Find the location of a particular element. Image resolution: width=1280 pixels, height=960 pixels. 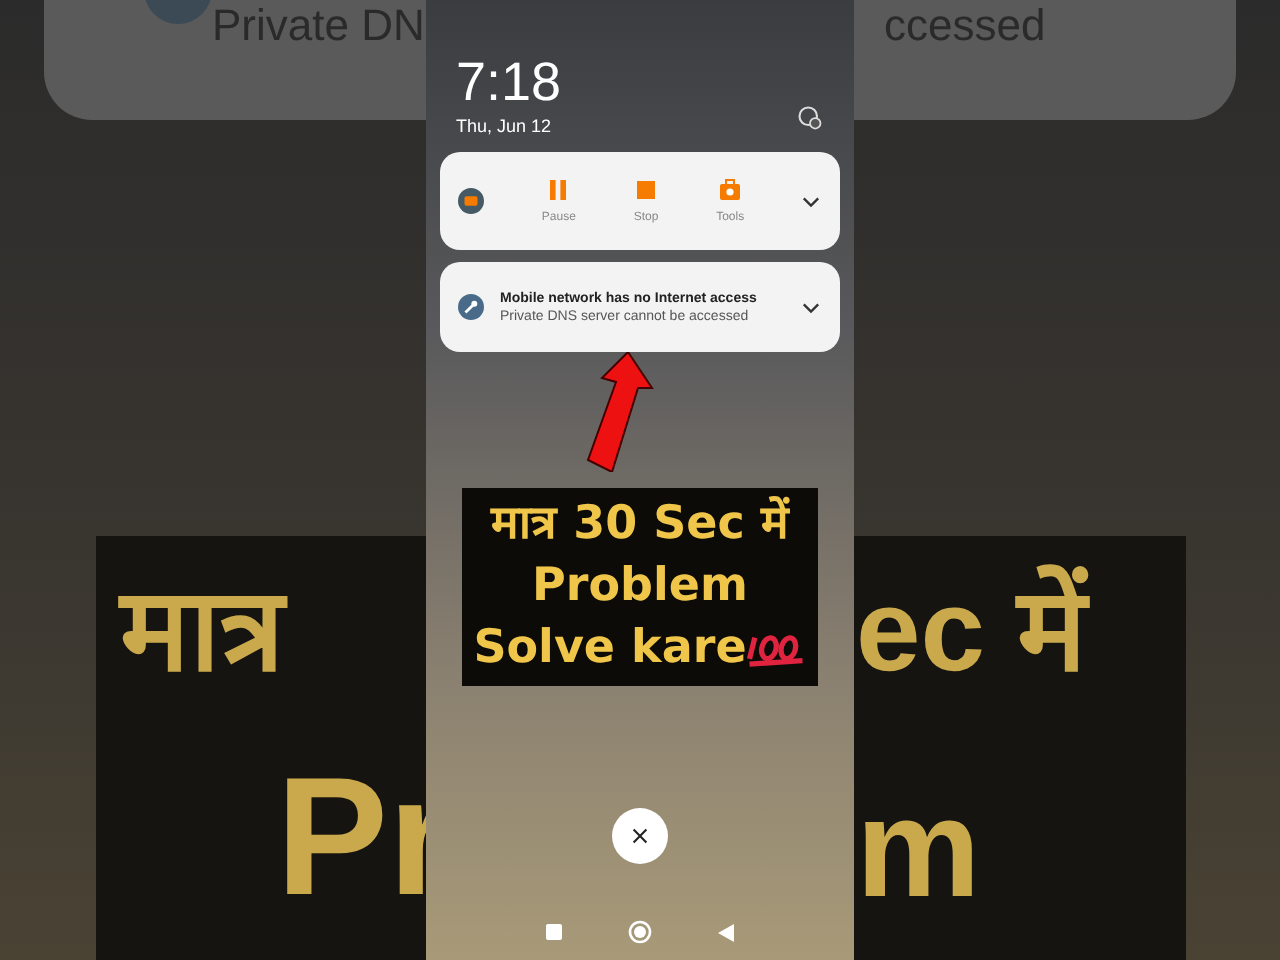

blurred-caption-text: ec में is located at coordinates (972, 631).